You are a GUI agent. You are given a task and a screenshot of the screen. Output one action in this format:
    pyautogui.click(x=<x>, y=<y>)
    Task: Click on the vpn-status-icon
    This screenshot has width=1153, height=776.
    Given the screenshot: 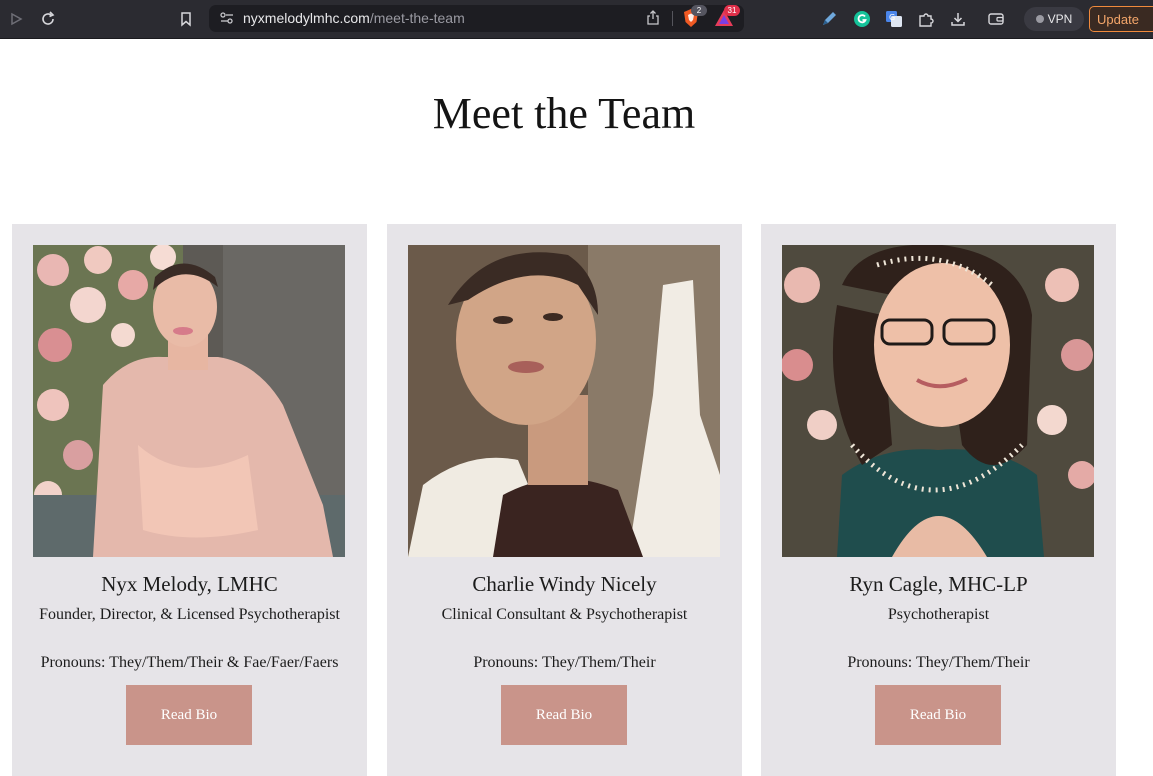 What is the action you would take?
    pyautogui.click(x=1039, y=19)
    